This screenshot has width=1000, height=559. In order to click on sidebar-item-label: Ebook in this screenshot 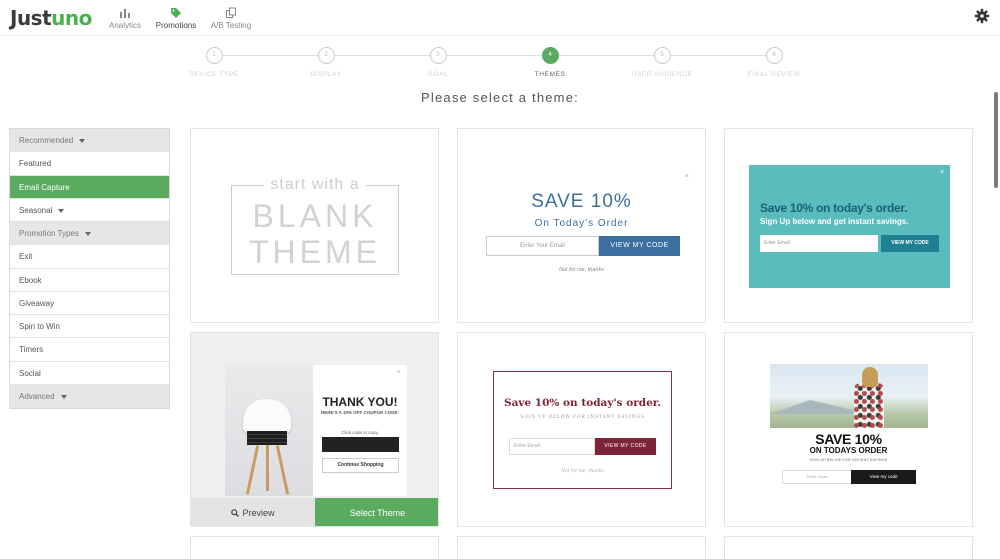, I will do `click(30, 280)`.